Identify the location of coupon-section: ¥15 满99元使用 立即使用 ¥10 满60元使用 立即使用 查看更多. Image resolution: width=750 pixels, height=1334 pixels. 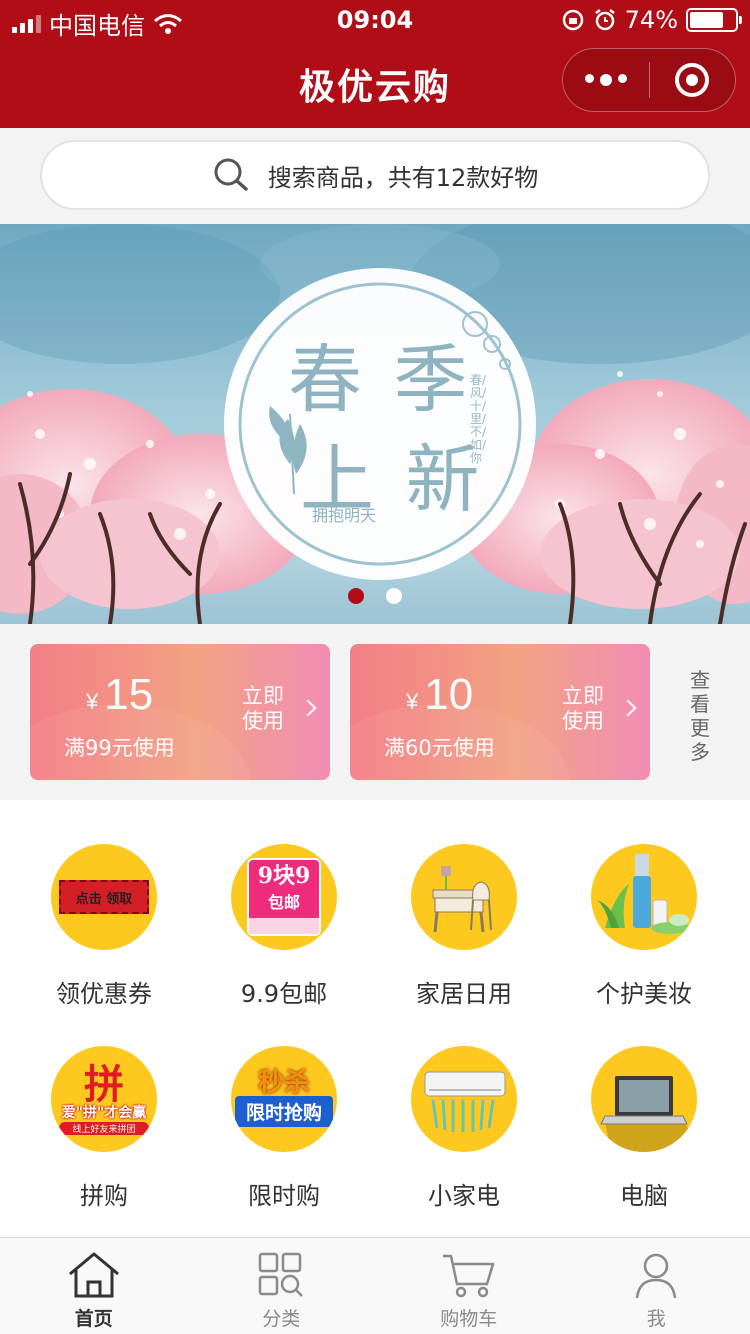
(375, 712).